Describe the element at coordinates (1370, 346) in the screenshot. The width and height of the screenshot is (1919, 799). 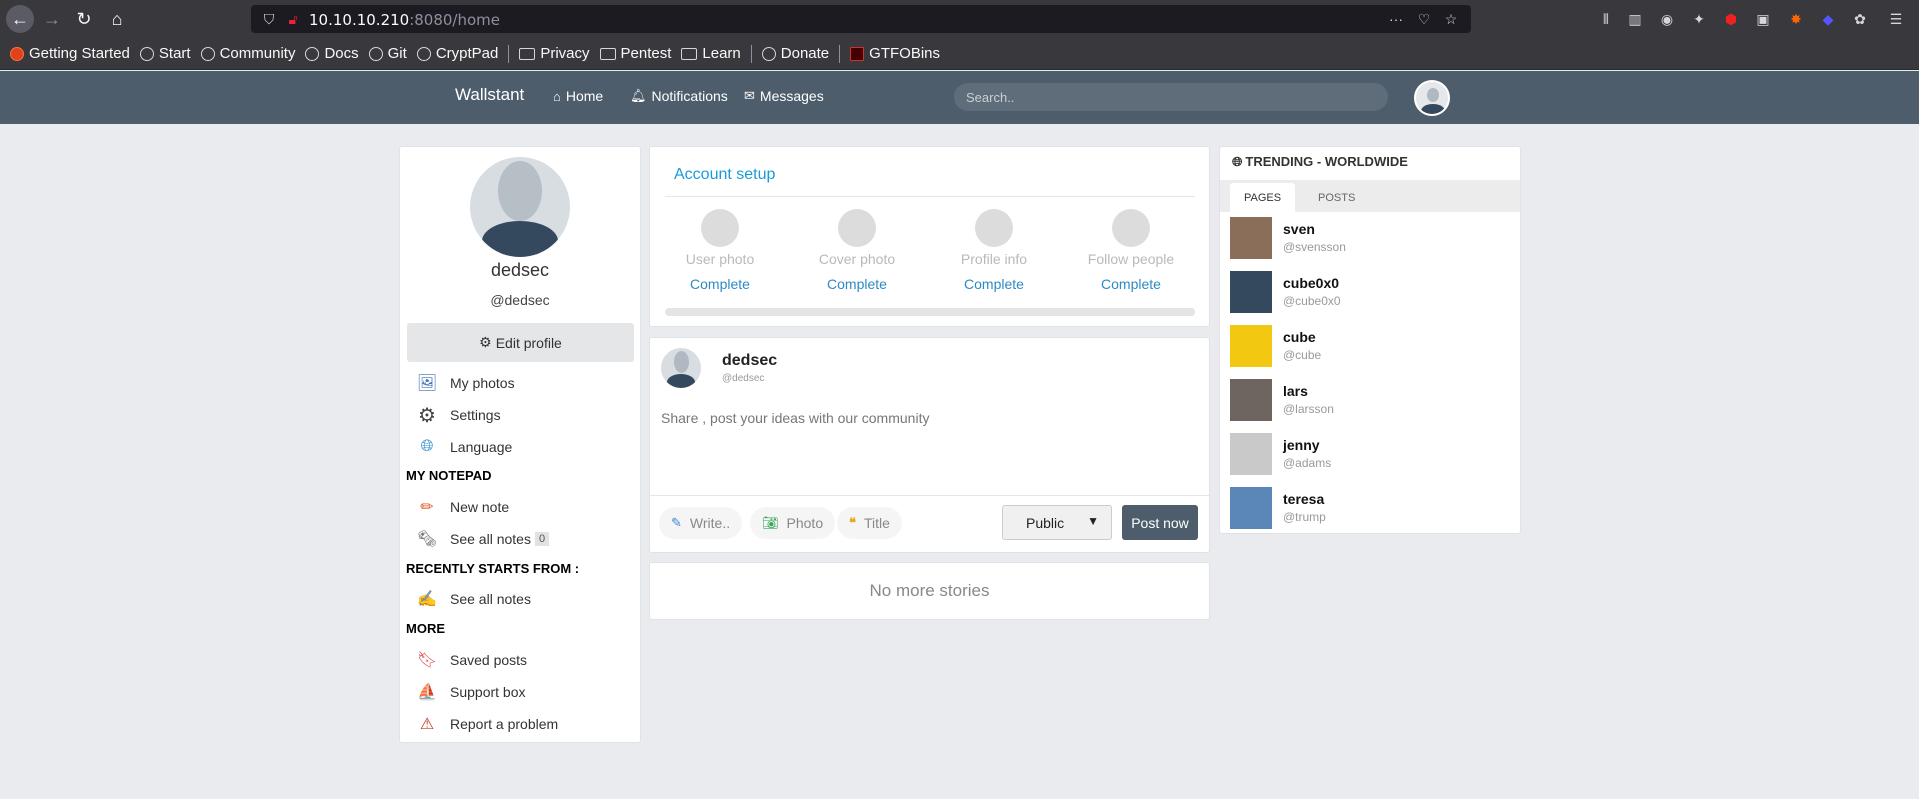
I see `trending-item: cube @cube` at that location.